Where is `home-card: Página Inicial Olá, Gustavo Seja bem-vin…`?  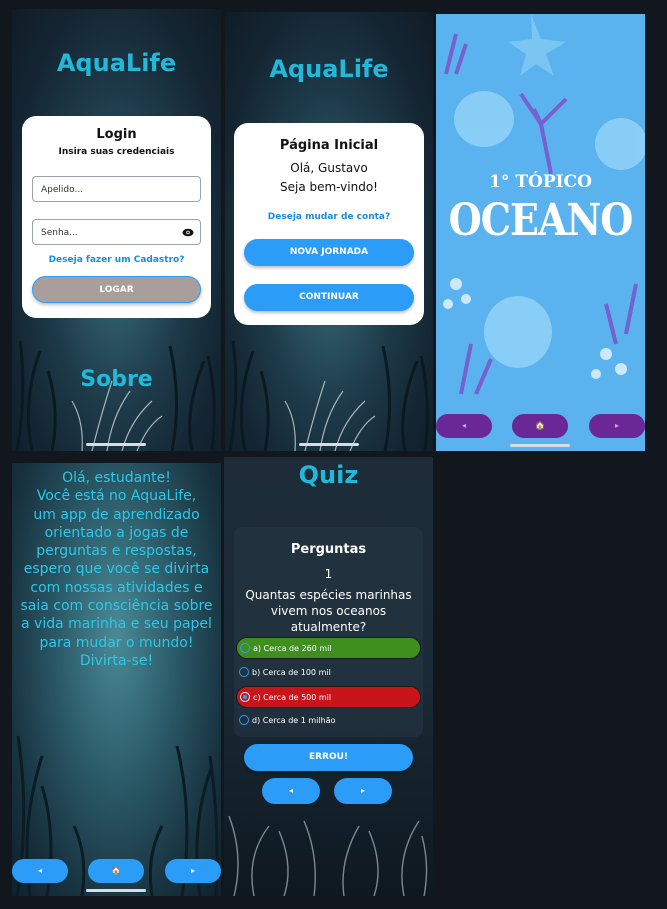
home-card: Página Inicial Olá, Gustavo Seja bem-vin… is located at coordinates (329, 224).